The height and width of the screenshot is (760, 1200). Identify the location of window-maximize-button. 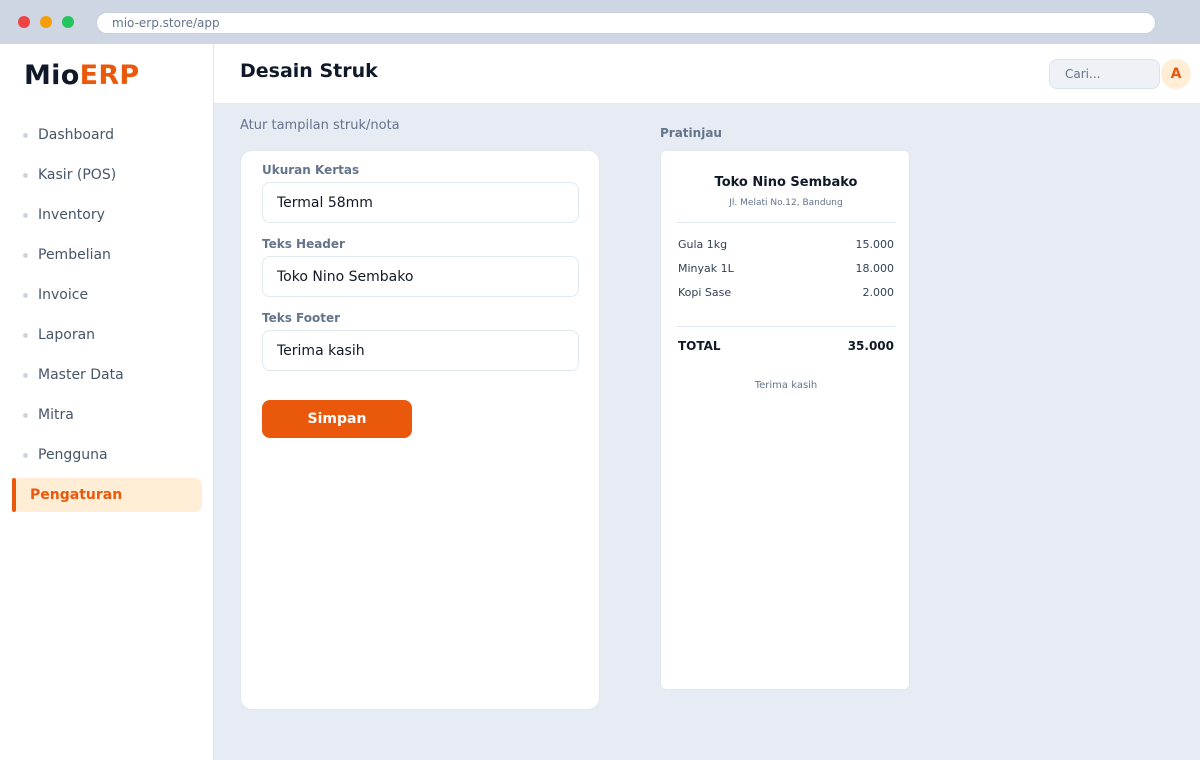
(68, 22).